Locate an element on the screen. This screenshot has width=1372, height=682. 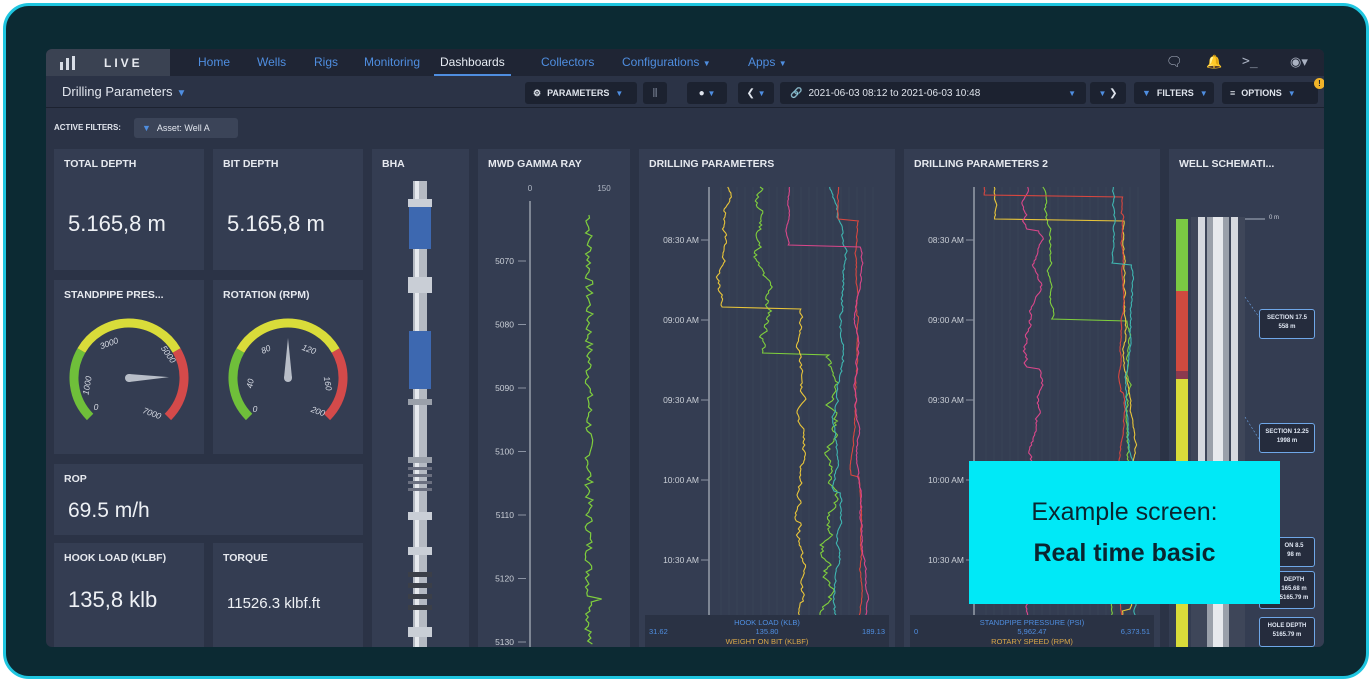
drilling-parameters-chart: 08:30 AM 09:00 AM 09:30 AM 10:00 AM 10:30 AM is located at coordinates (768, 416).